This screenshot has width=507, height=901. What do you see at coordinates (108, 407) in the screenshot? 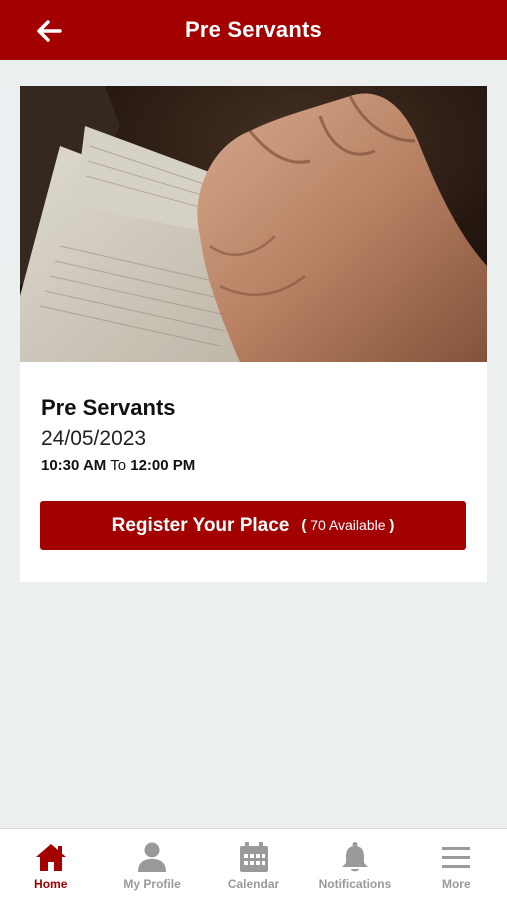
I see `event-title: Pre Servants` at bounding box center [108, 407].